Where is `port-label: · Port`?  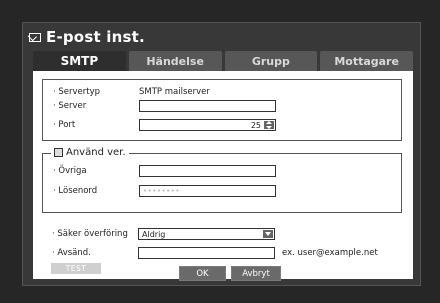
port-label: · Port is located at coordinates (64, 125).